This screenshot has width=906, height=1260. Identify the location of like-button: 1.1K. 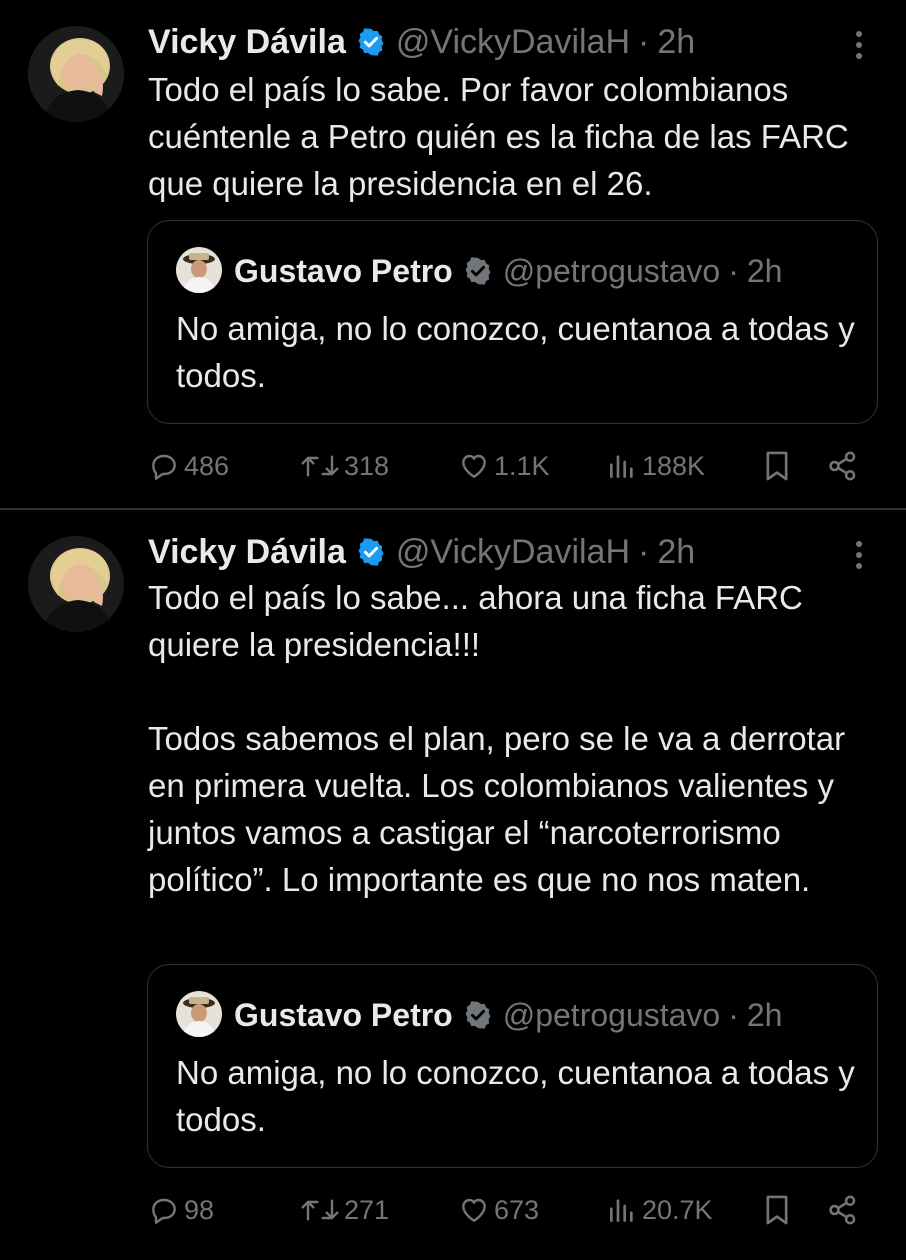
(504, 466).